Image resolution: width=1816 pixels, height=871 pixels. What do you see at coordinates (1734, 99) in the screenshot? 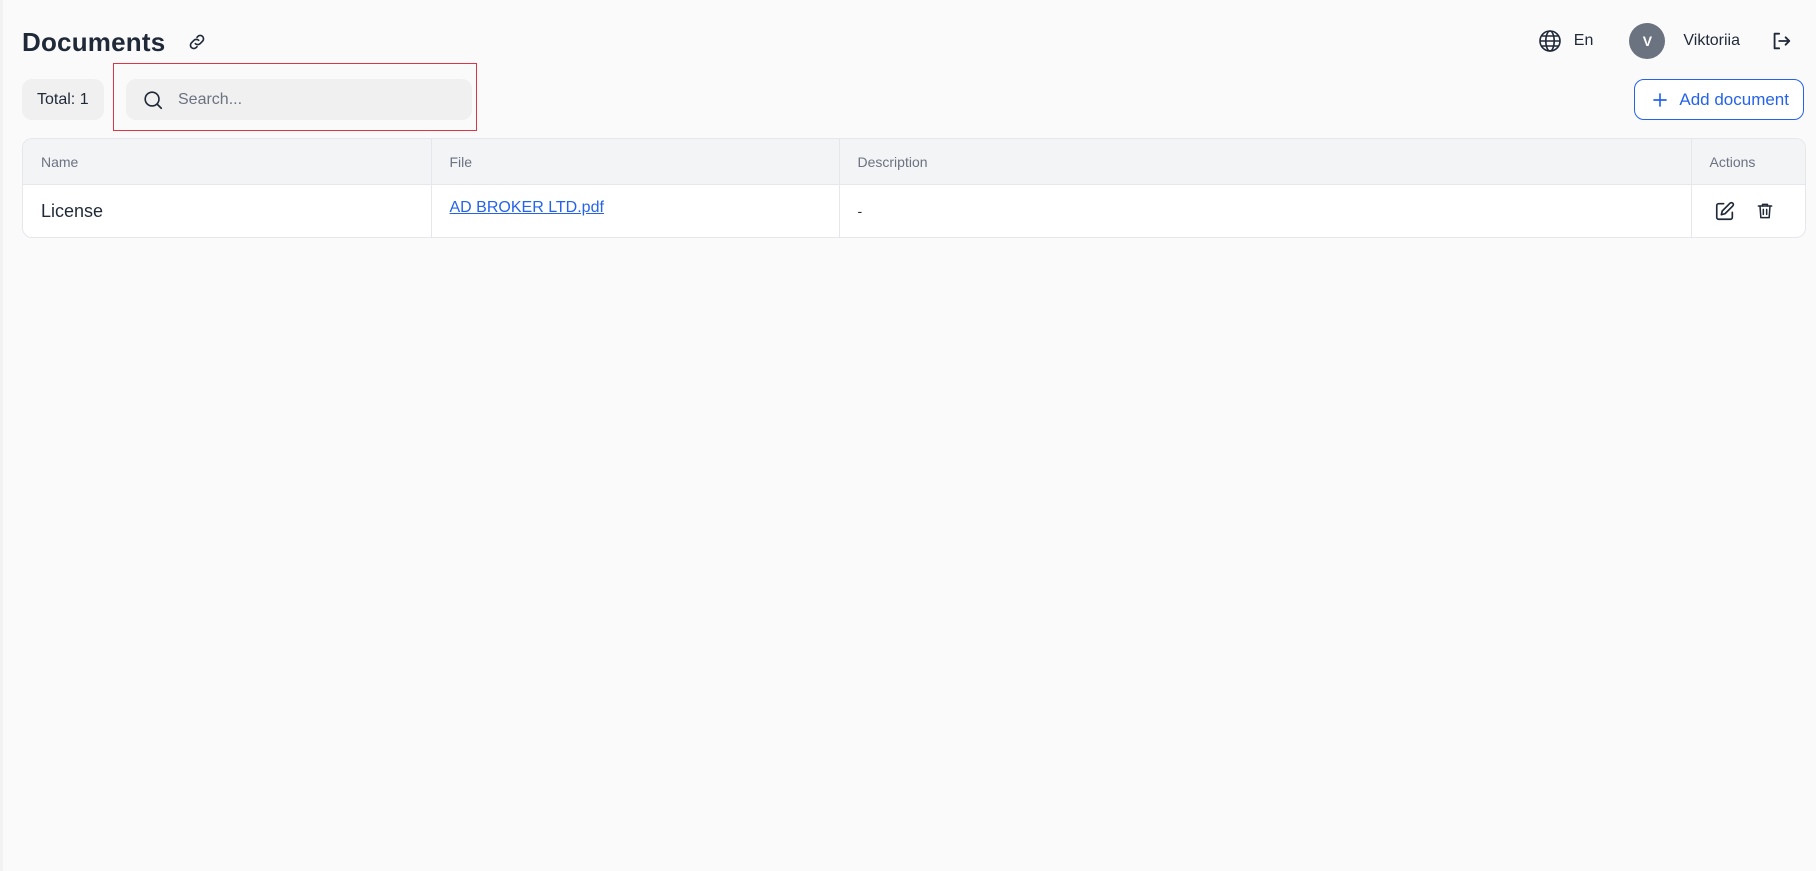
I see `add-document-label: Add document` at bounding box center [1734, 99].